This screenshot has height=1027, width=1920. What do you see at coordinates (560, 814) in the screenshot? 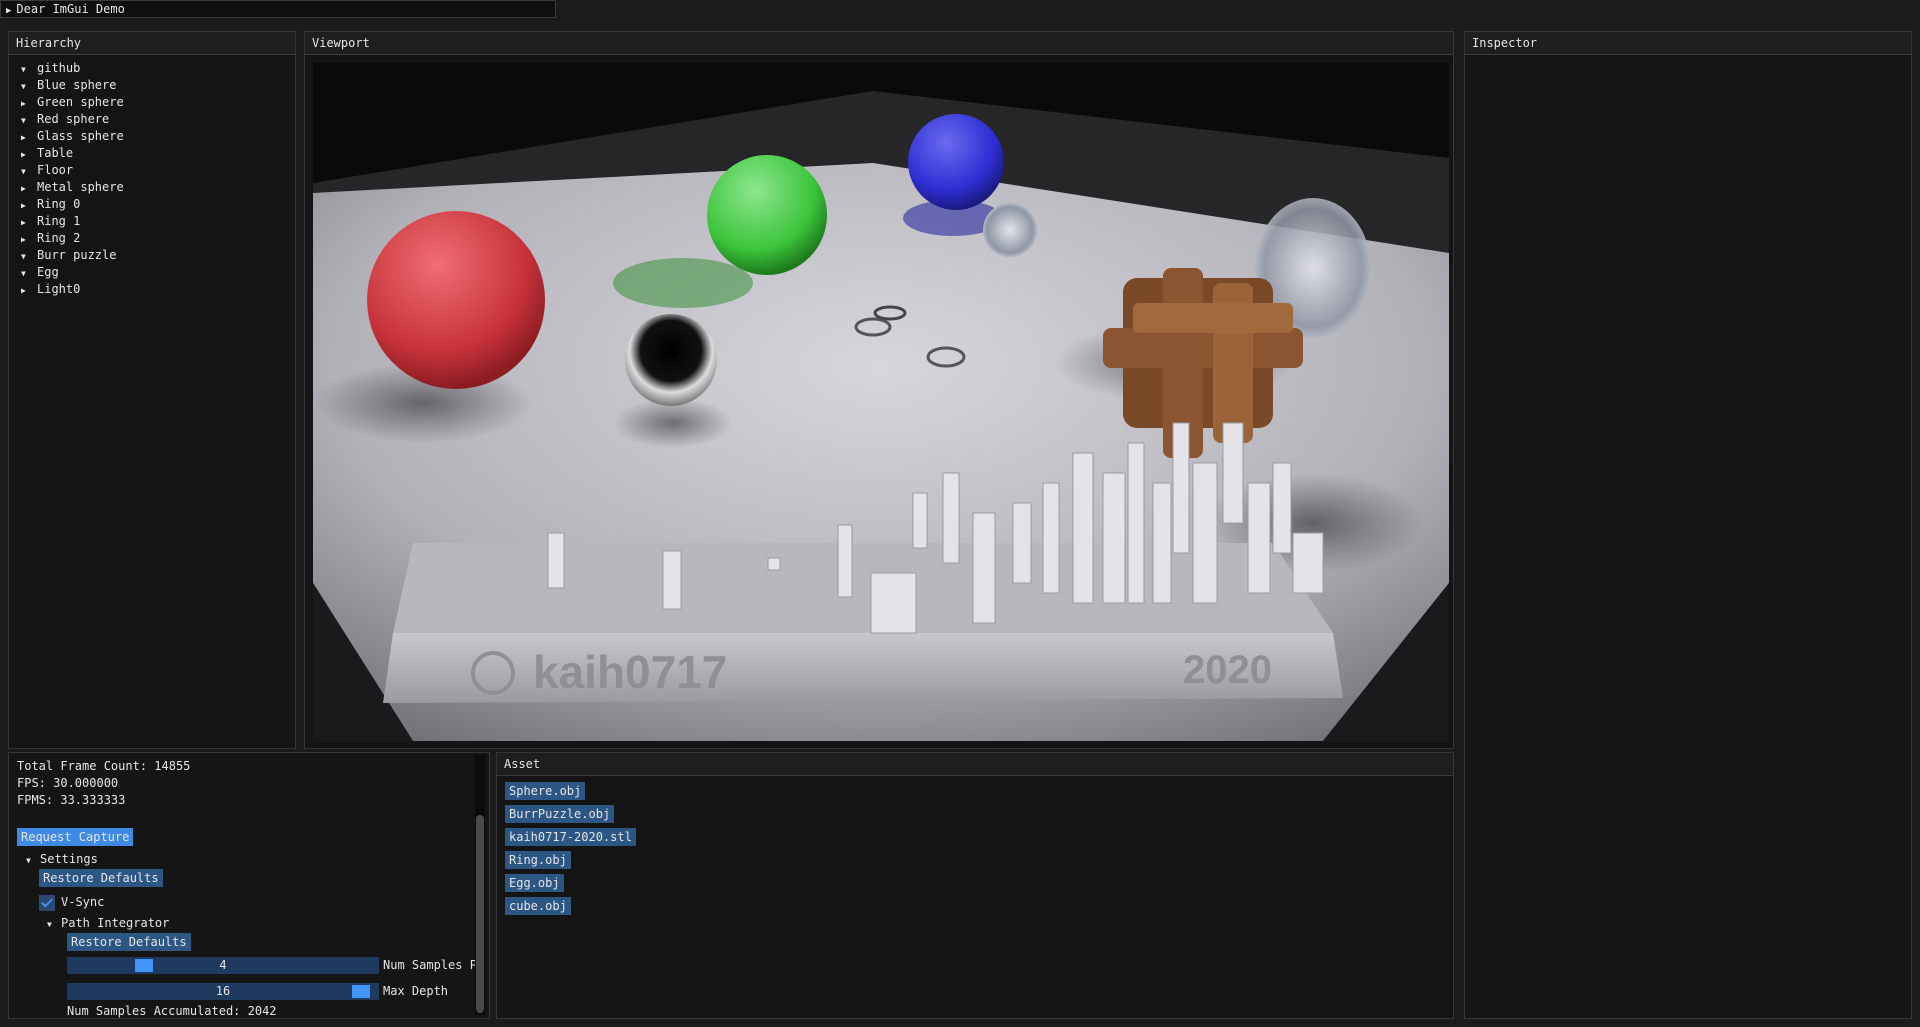
I see `asset-item-button: BurrPuzzle.obj` at bounding box center [560, 814].